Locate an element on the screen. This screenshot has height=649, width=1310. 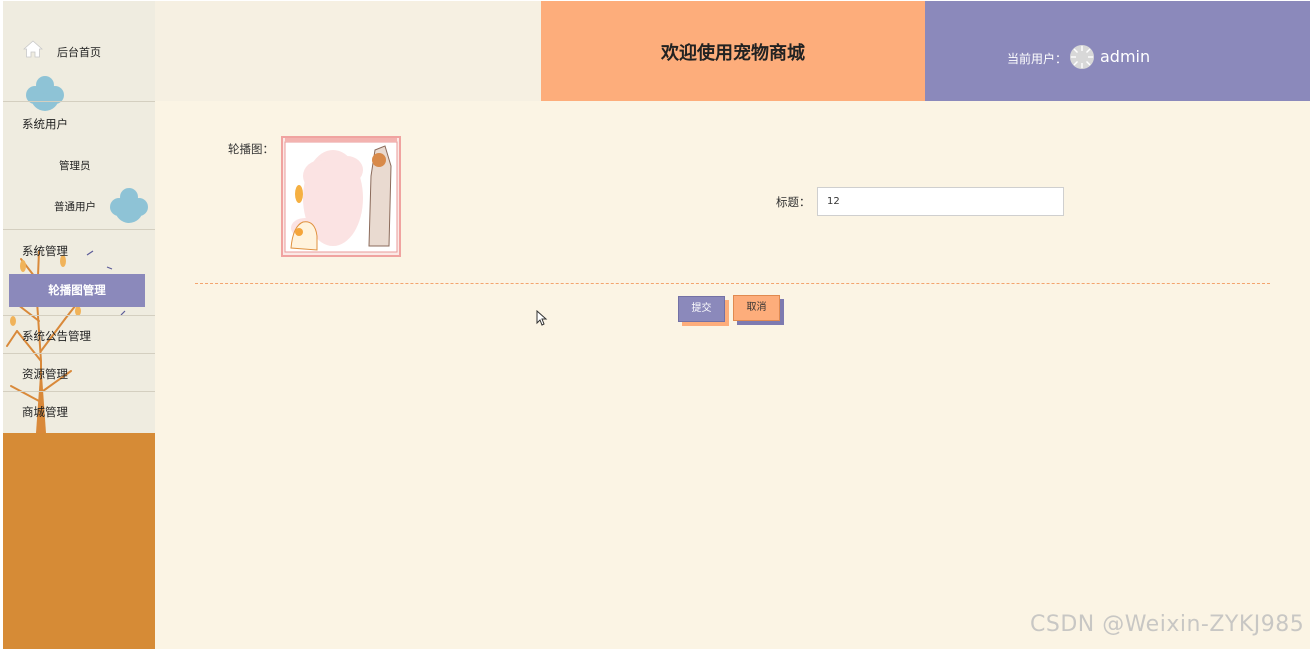
mouse-cursor-icon is located at coordinates (542, 318).